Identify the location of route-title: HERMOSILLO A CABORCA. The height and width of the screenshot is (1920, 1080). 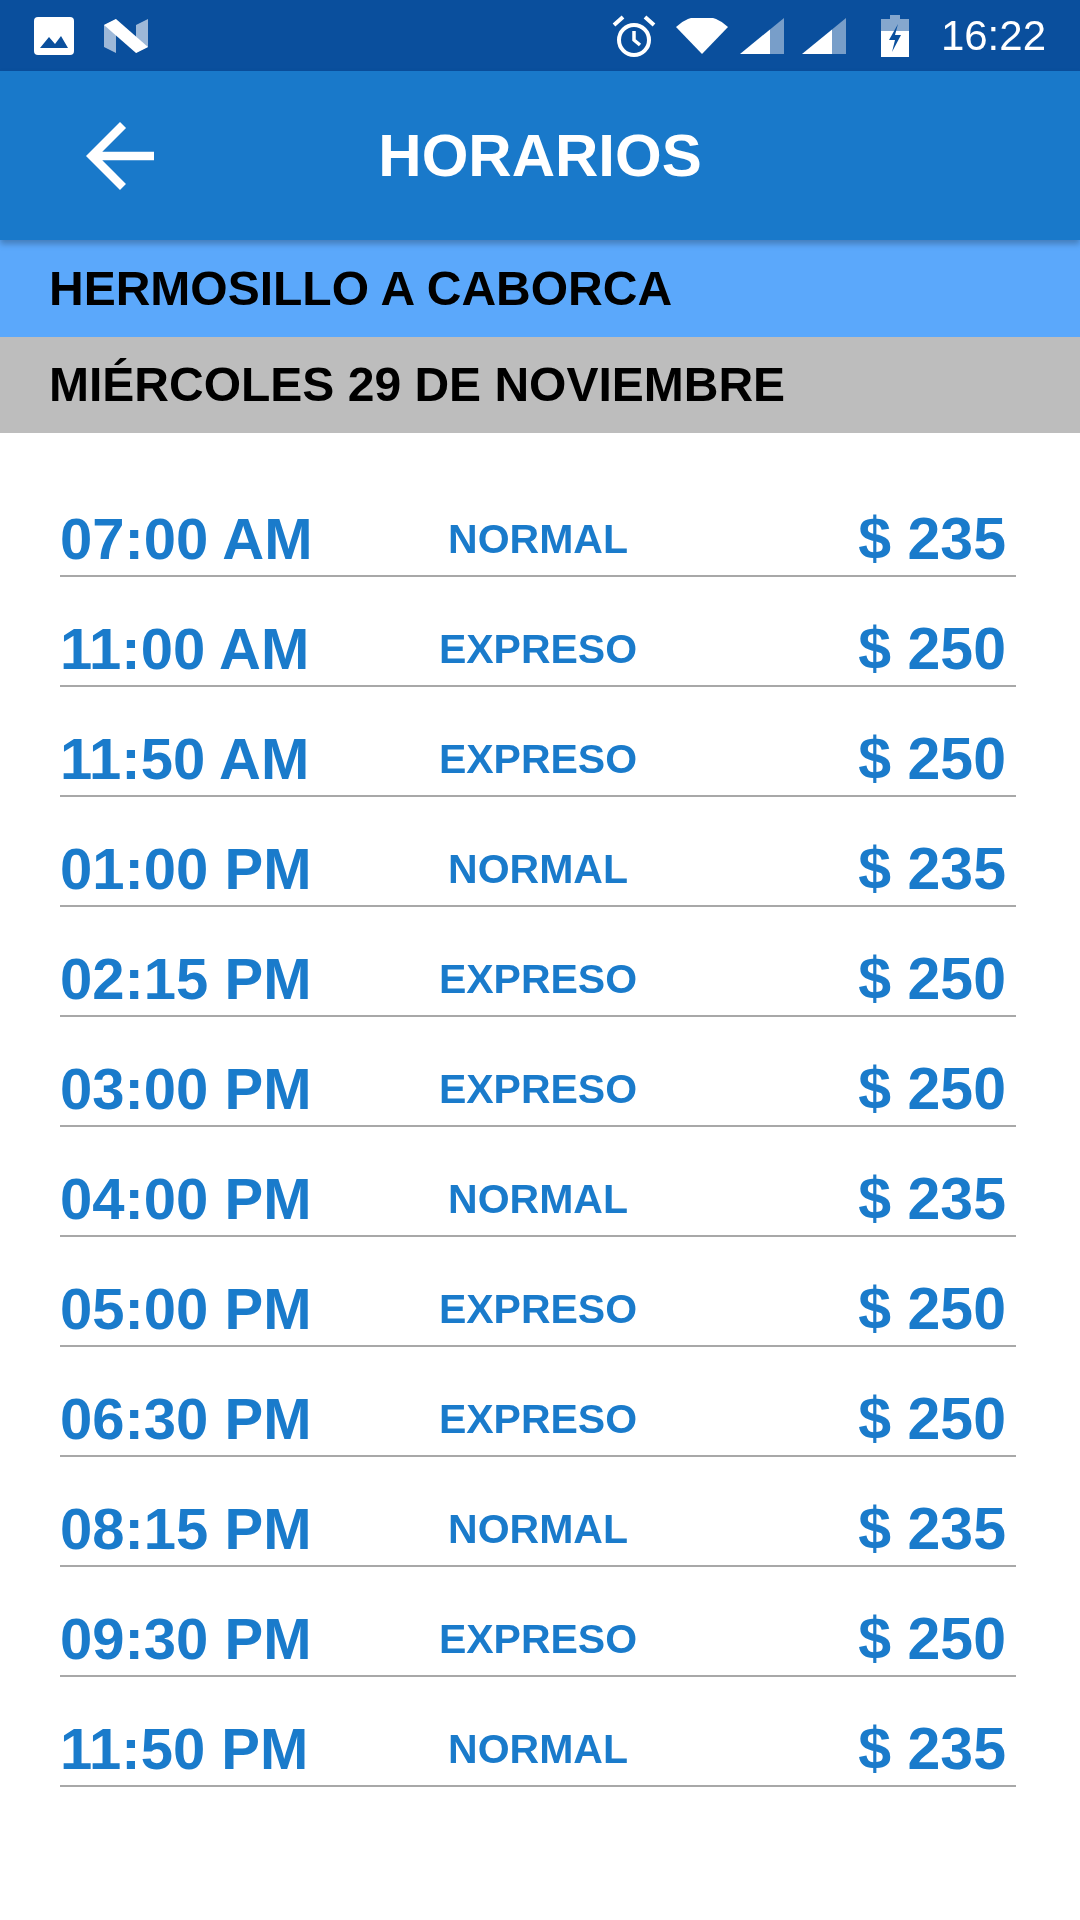
(361, 288).